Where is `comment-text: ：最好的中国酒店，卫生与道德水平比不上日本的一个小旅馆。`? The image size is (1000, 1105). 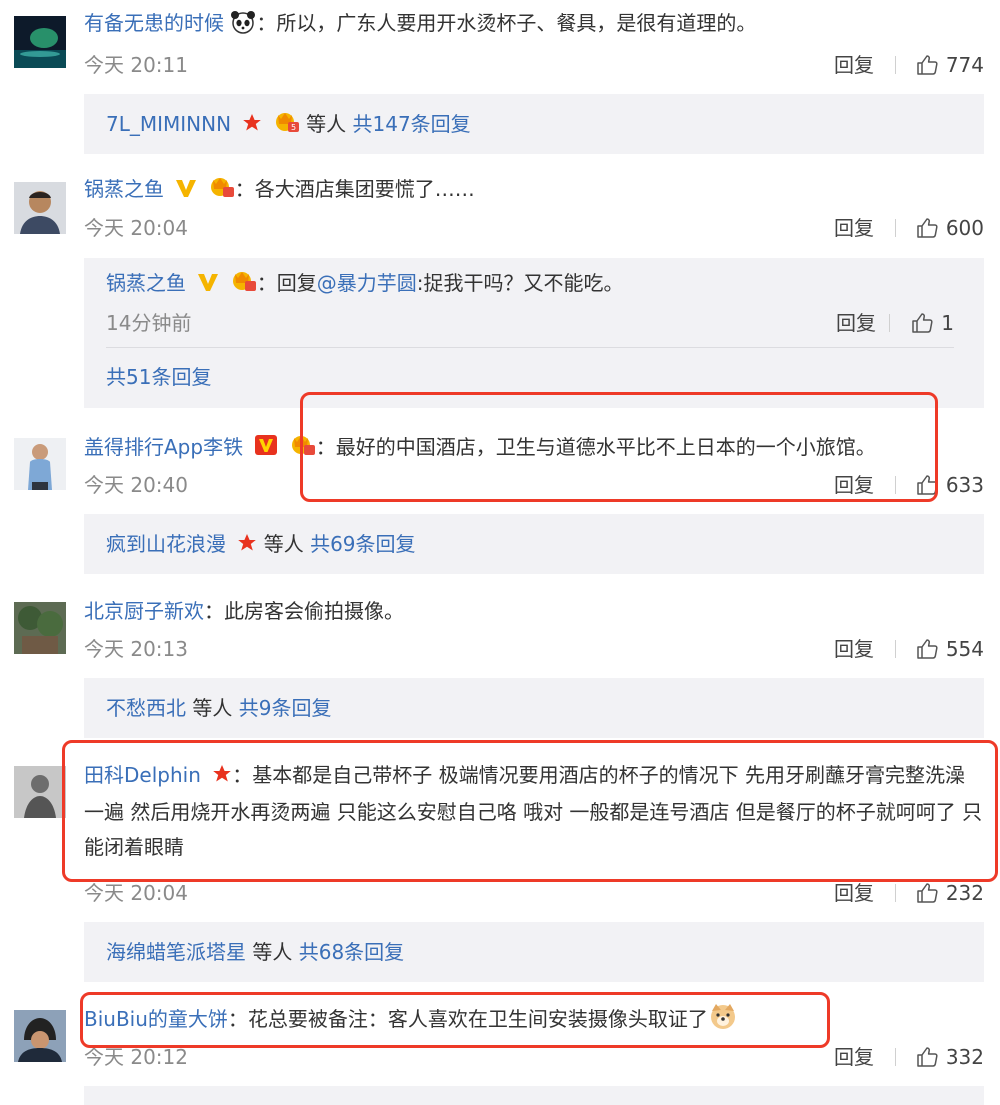 comment-text: ：最好的中国酒店，卫生与道德水平比不上日本的一个小旅馆。 is located at coordinates (595, 447).